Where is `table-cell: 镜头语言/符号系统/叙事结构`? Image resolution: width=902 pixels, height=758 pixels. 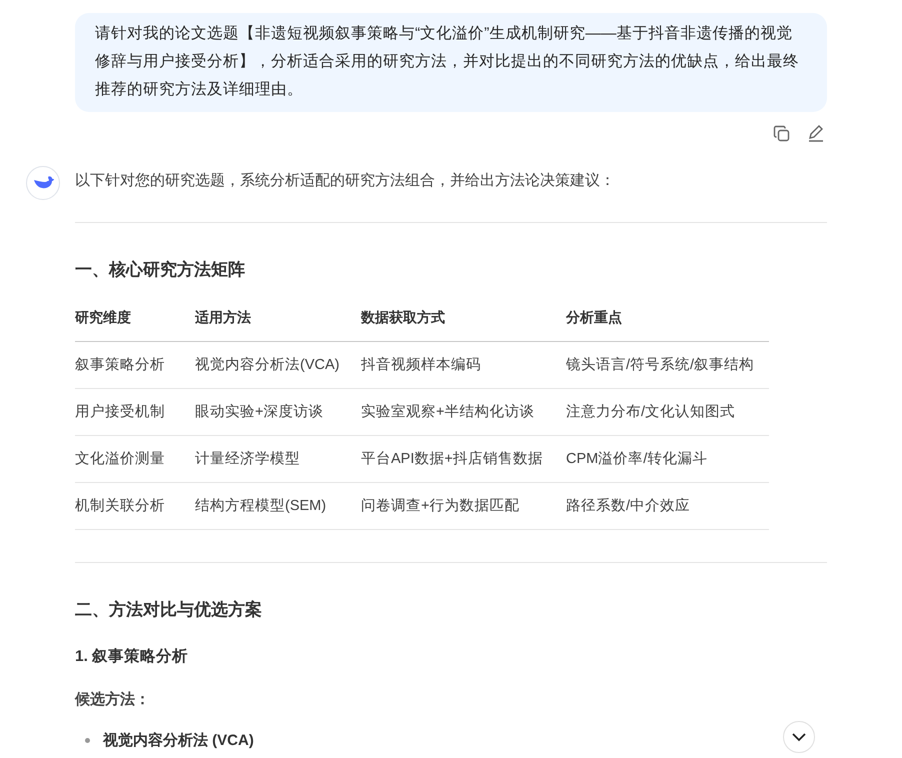 table-cell: 镜头语言/符号系统/叙事结构 is located at coordinates (667, 365).